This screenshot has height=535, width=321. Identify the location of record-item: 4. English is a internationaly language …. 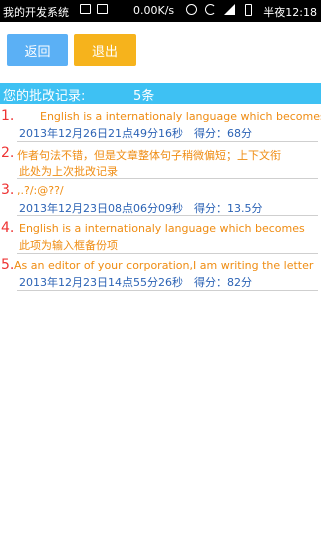
(160, 237).